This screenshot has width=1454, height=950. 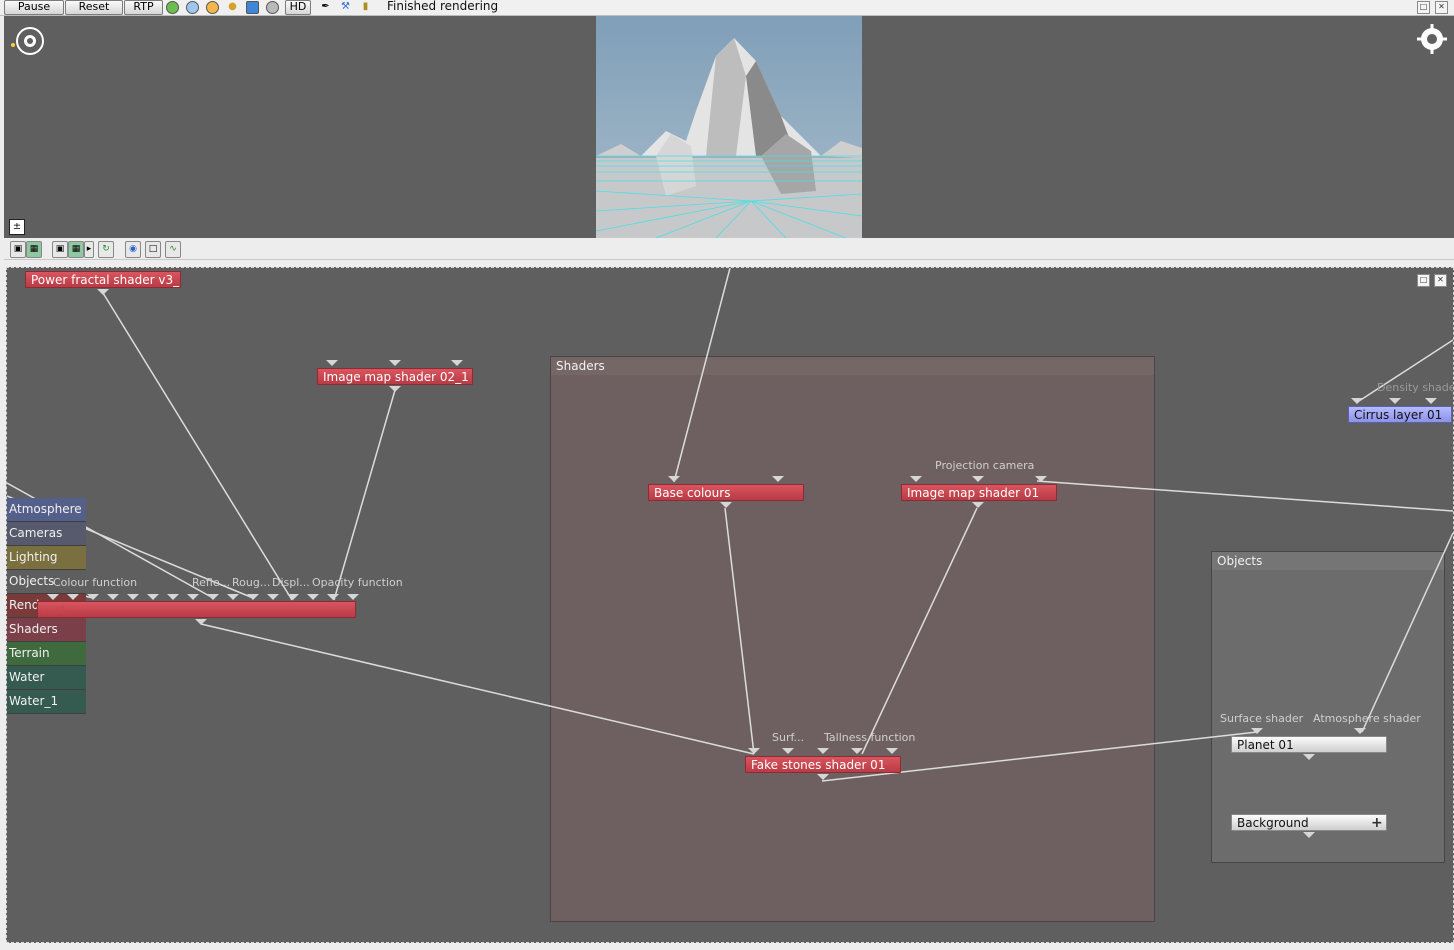 I want to click on category-water: Water, so click(x=46, y=678).